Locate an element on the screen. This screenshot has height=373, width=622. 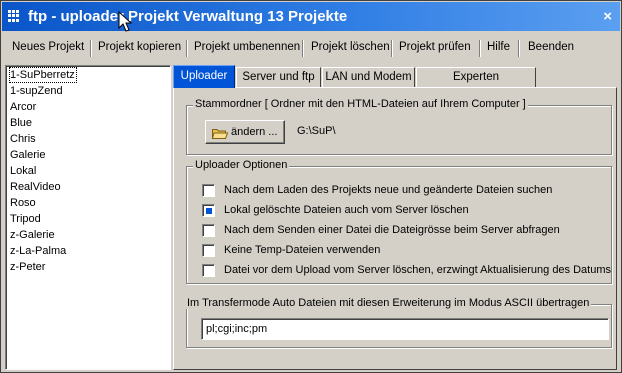
menu-exit: Beenden is located at coordinates (551, 47).